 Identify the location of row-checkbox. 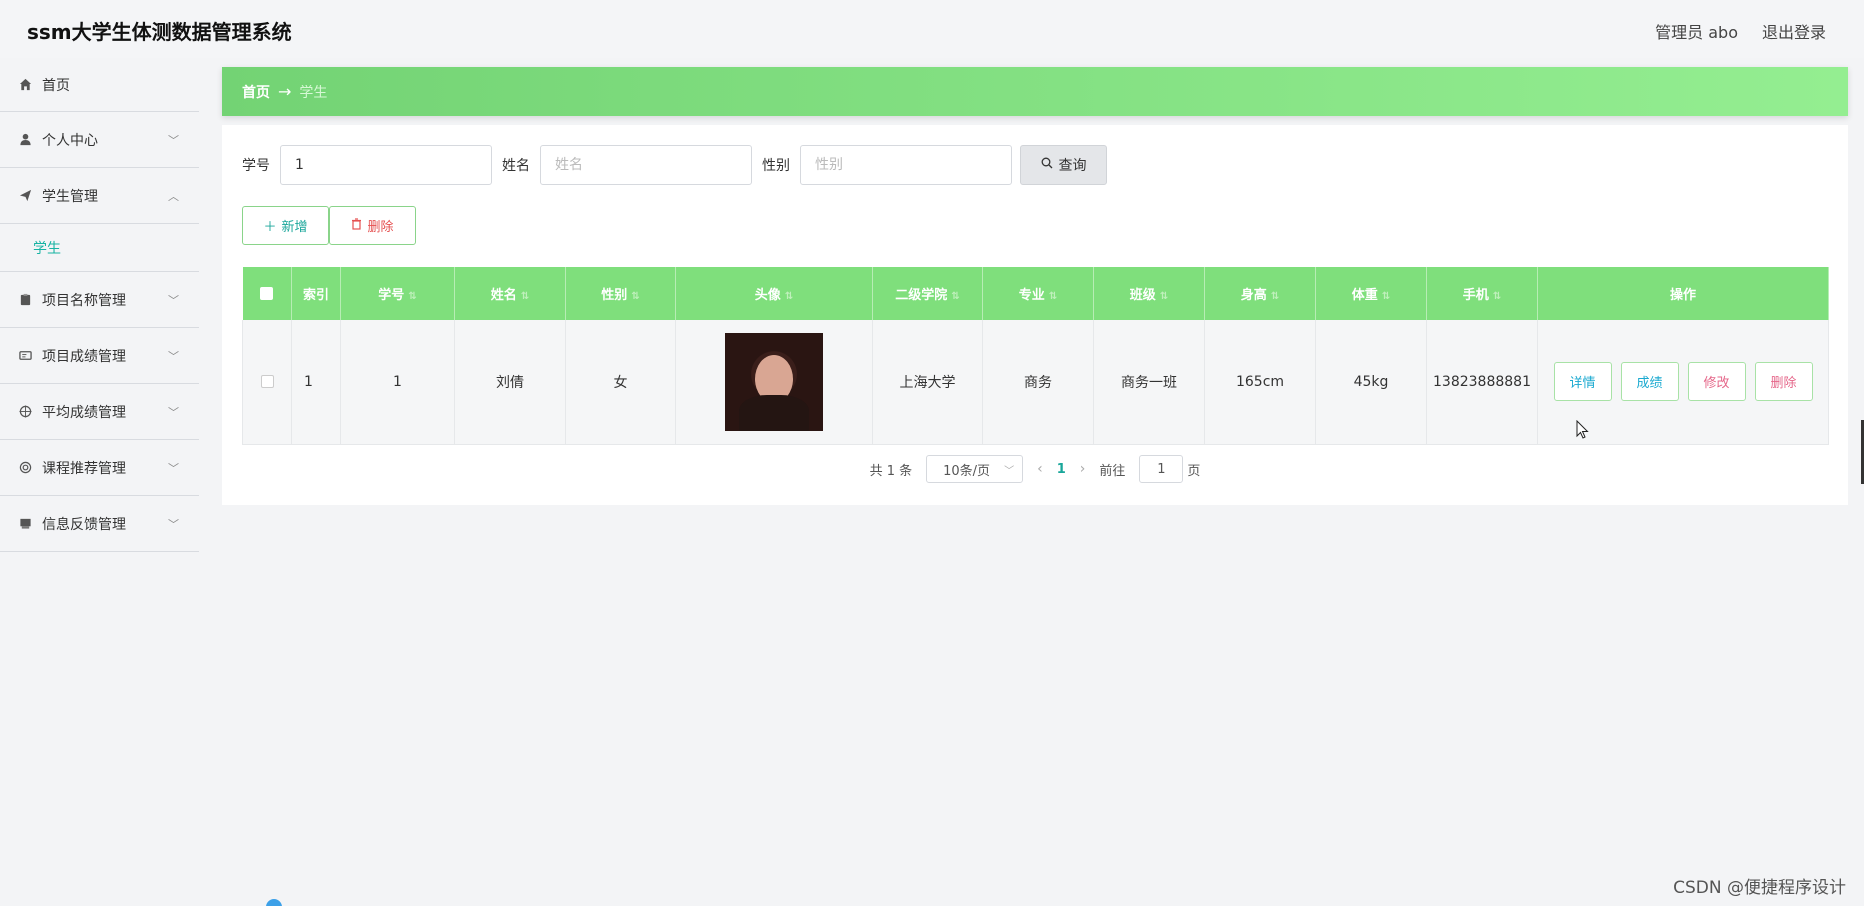
(267, 382).